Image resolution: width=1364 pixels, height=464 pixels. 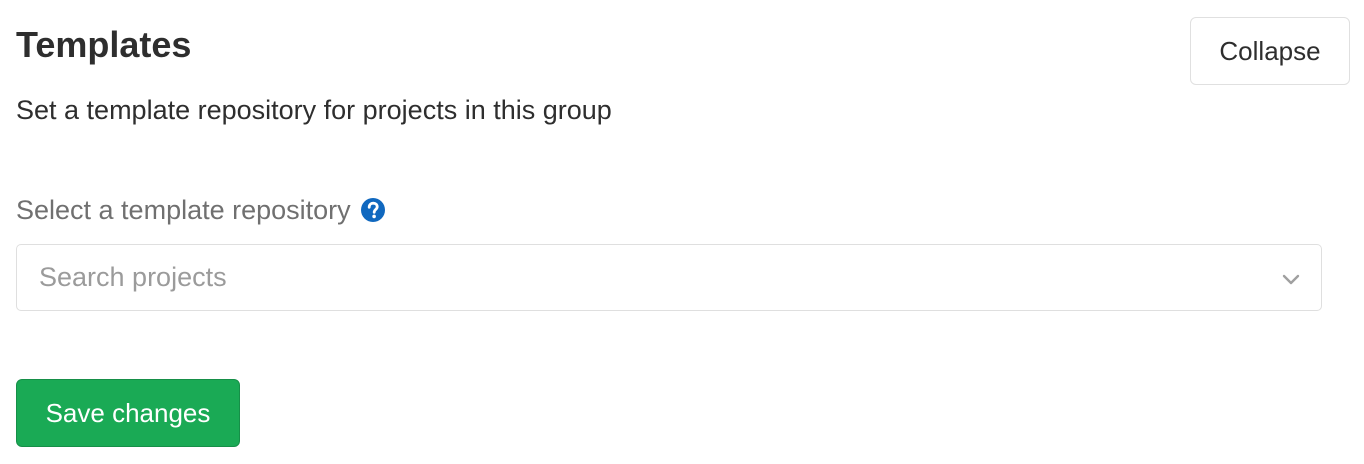 I want to click on question-circle-icon, so click(x=373, y=210).